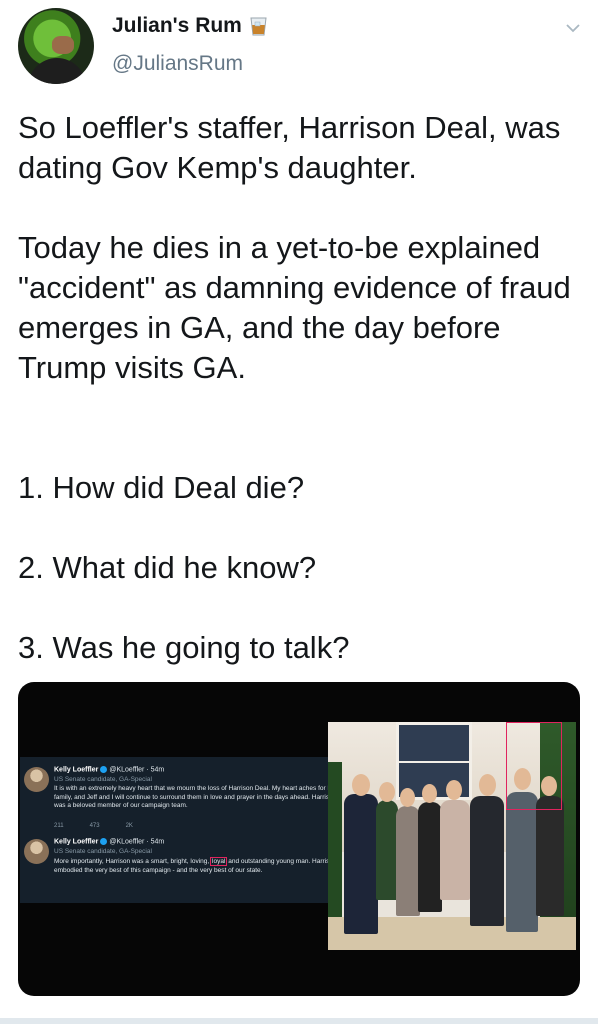  What do you see at coordinates (161, 487) in the screenshot?
I see `list-item: 1. How did Deal die?` at bounding box center [161, 487].